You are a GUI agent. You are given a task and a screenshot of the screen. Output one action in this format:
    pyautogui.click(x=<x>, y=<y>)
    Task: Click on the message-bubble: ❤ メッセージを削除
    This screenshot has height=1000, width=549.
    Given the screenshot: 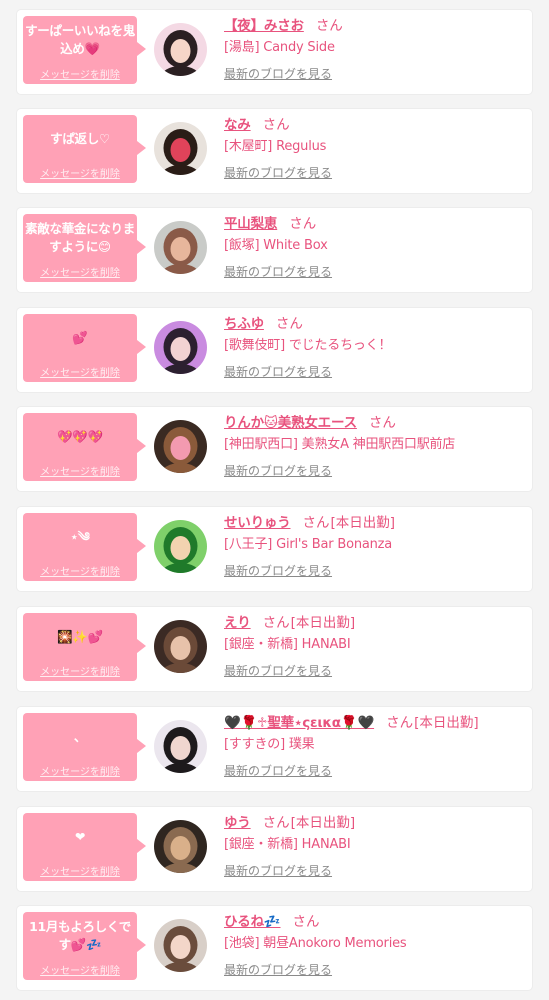 What is the action you would take?
    pyautogui.click(x=84, y=847)
    